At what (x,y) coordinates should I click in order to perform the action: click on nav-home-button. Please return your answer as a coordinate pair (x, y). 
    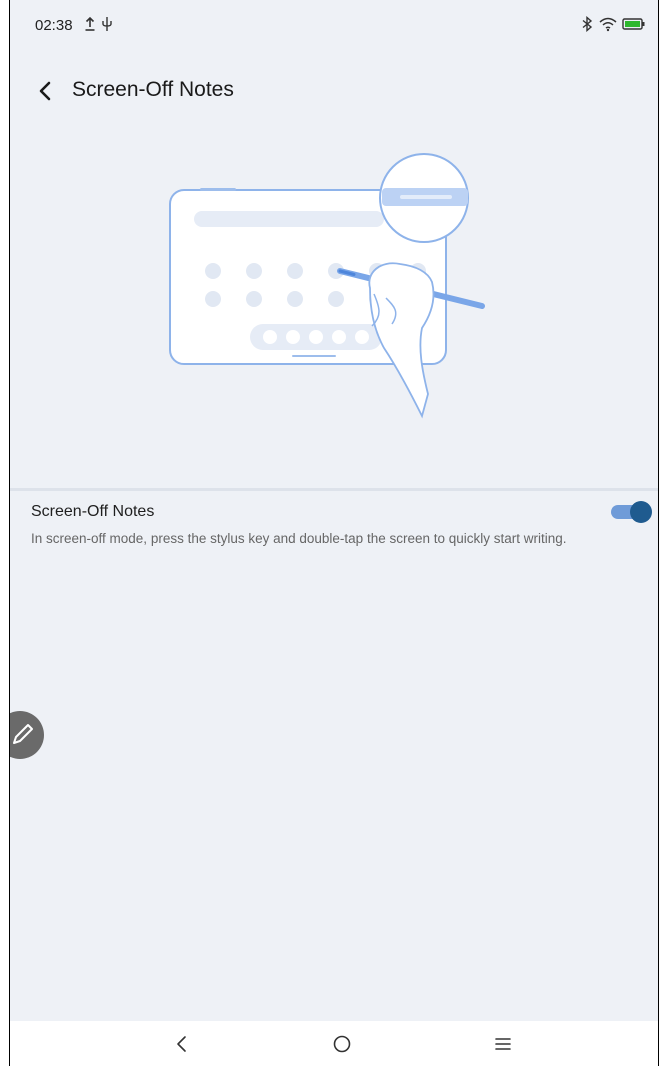
    Looking at the image, I should click on (342, 1044).